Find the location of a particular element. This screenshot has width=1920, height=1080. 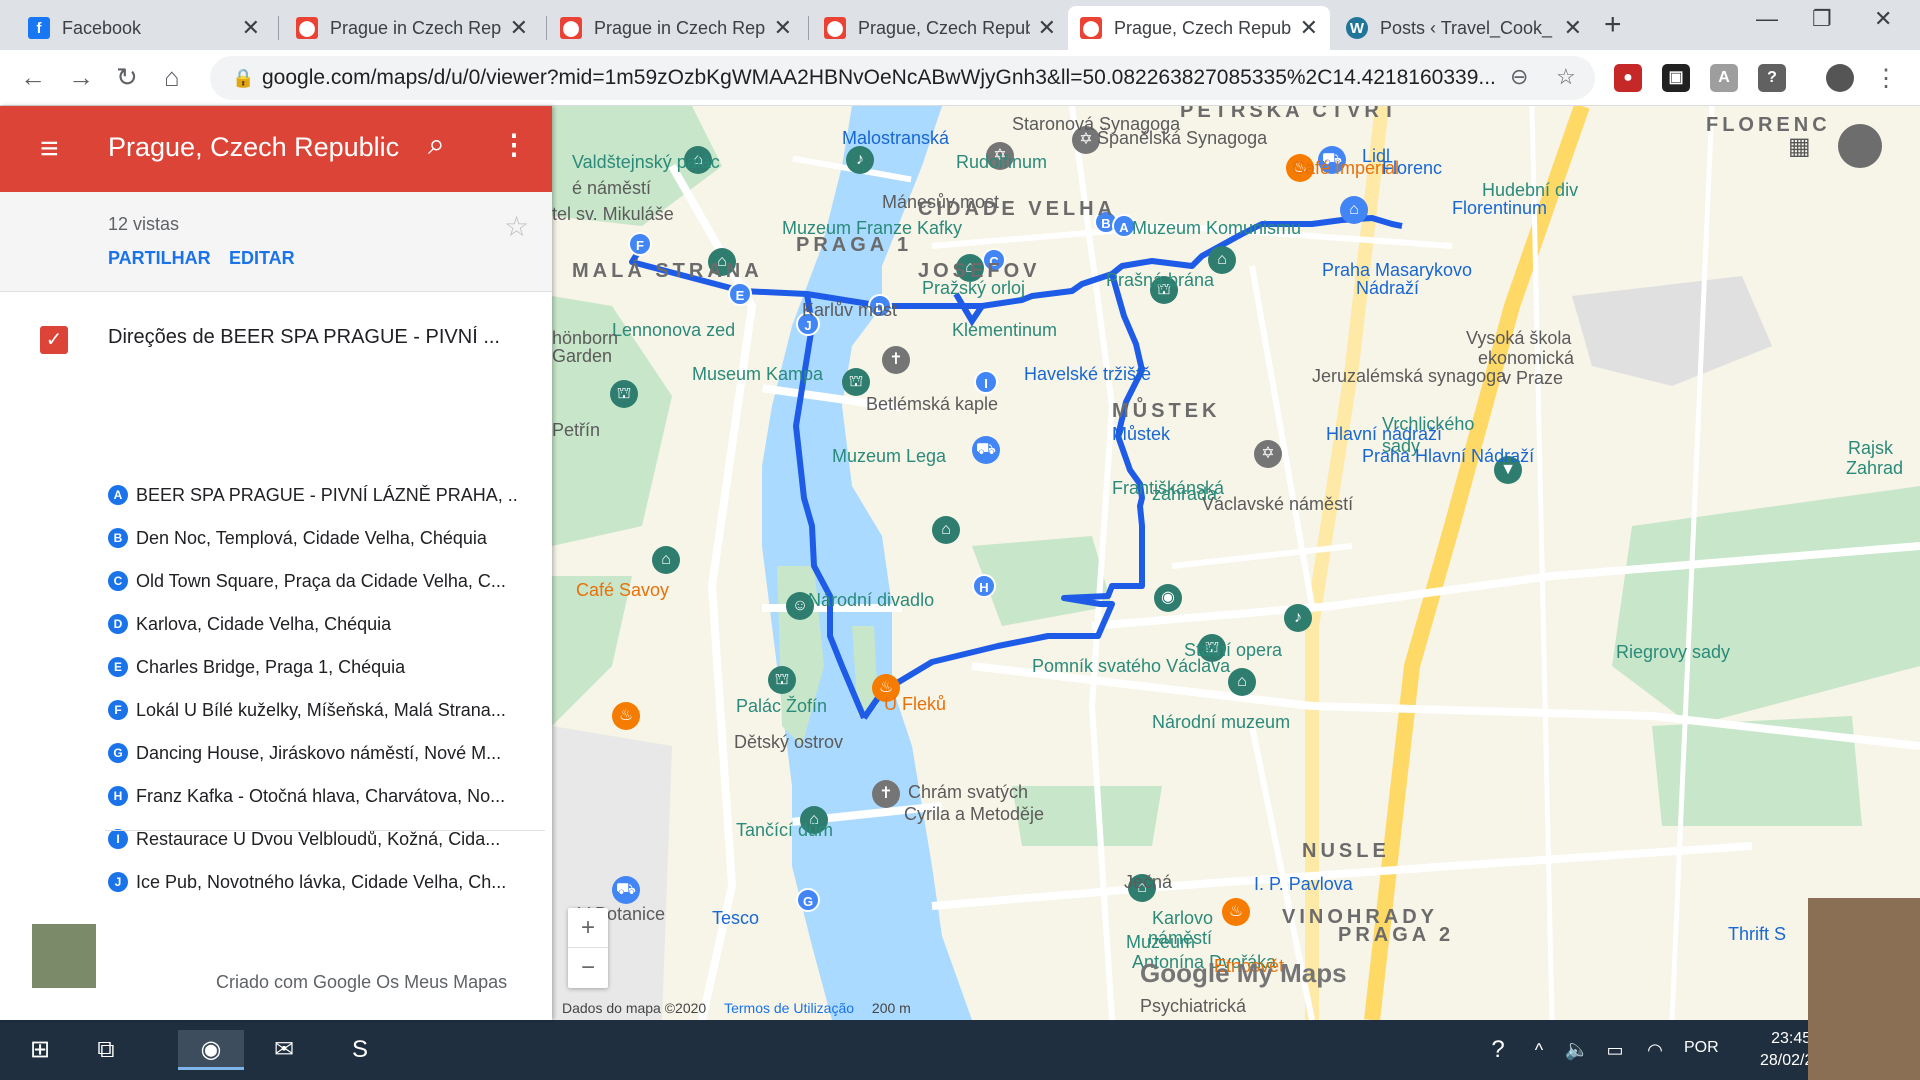

show-hidden-icons-icon: ^ is located at coordinates (1539, 1050).